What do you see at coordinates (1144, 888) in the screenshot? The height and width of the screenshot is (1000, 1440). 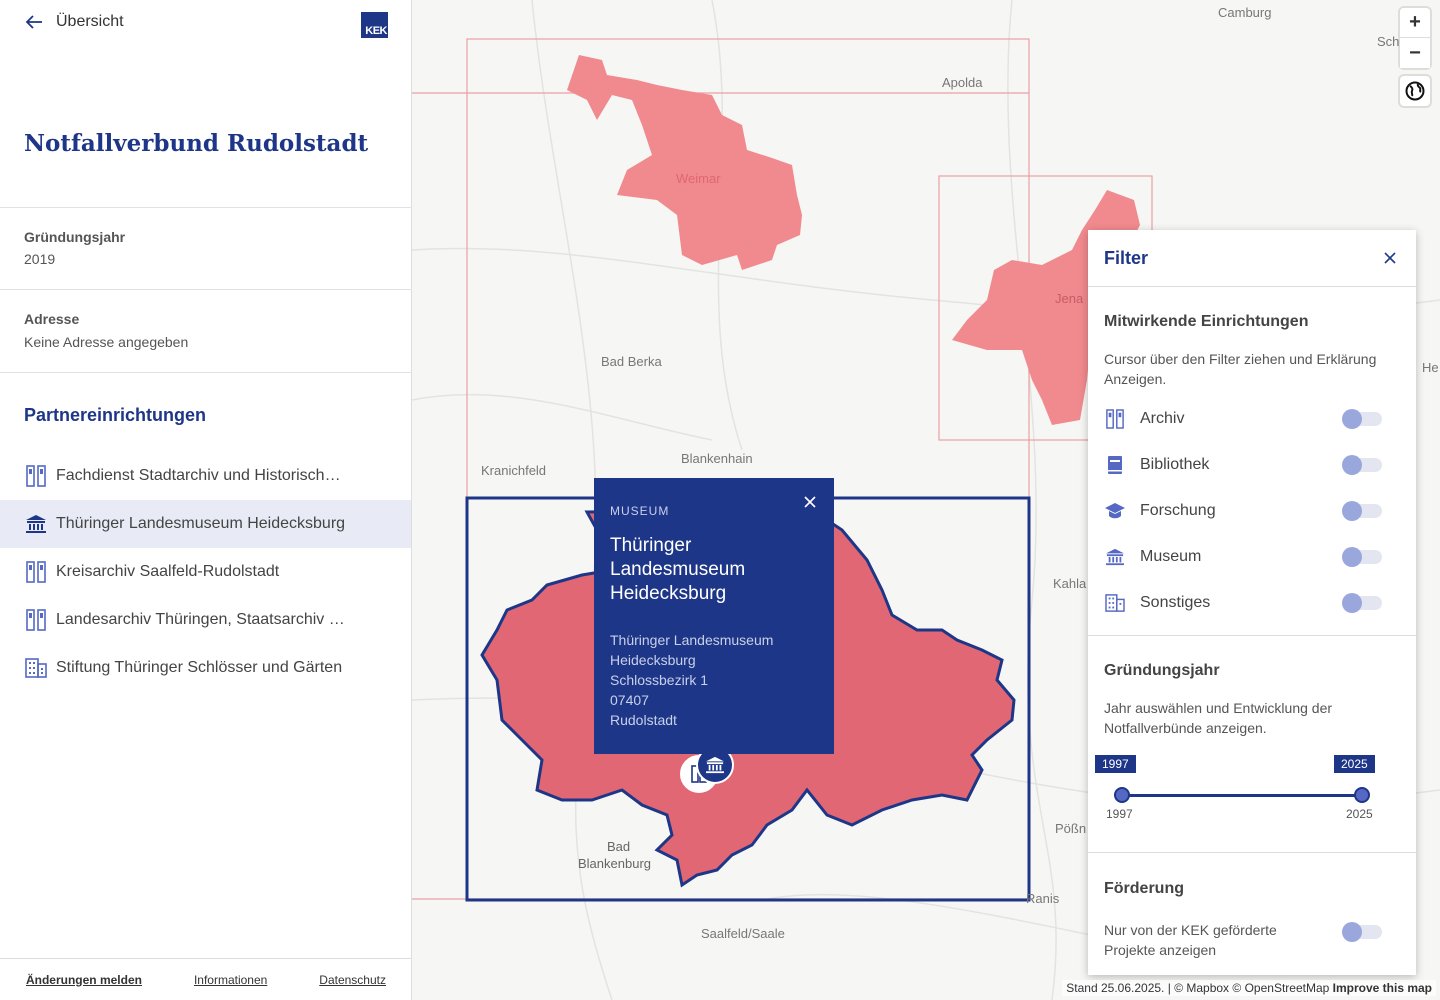 I see `funding-title: Förderung` at bounding box center [1144, 888].